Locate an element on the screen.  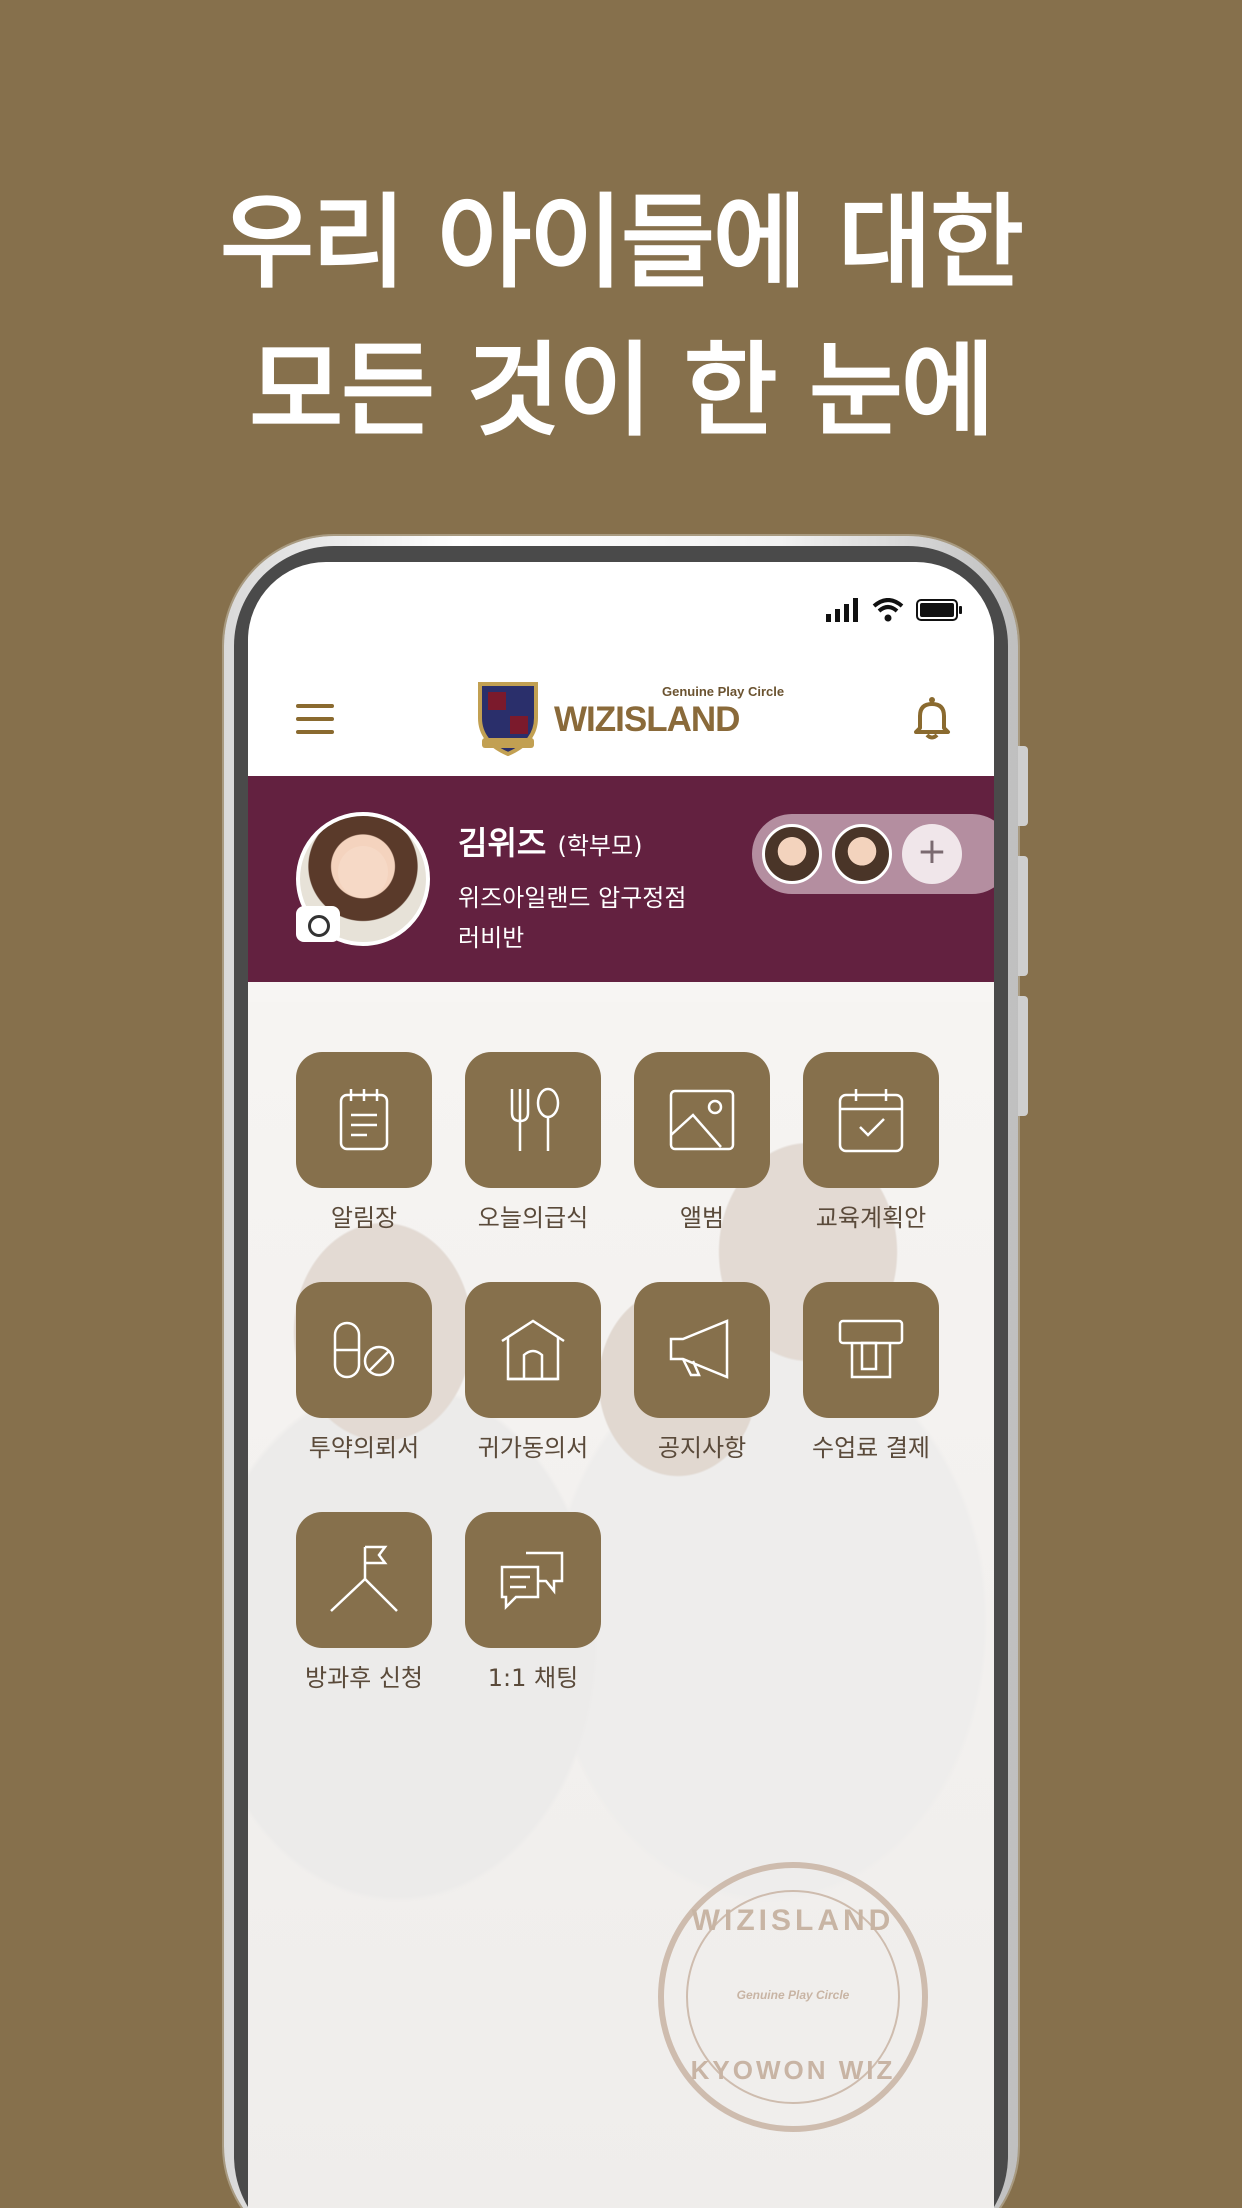
menu-education-plan is located at coordinates (871, 1120).